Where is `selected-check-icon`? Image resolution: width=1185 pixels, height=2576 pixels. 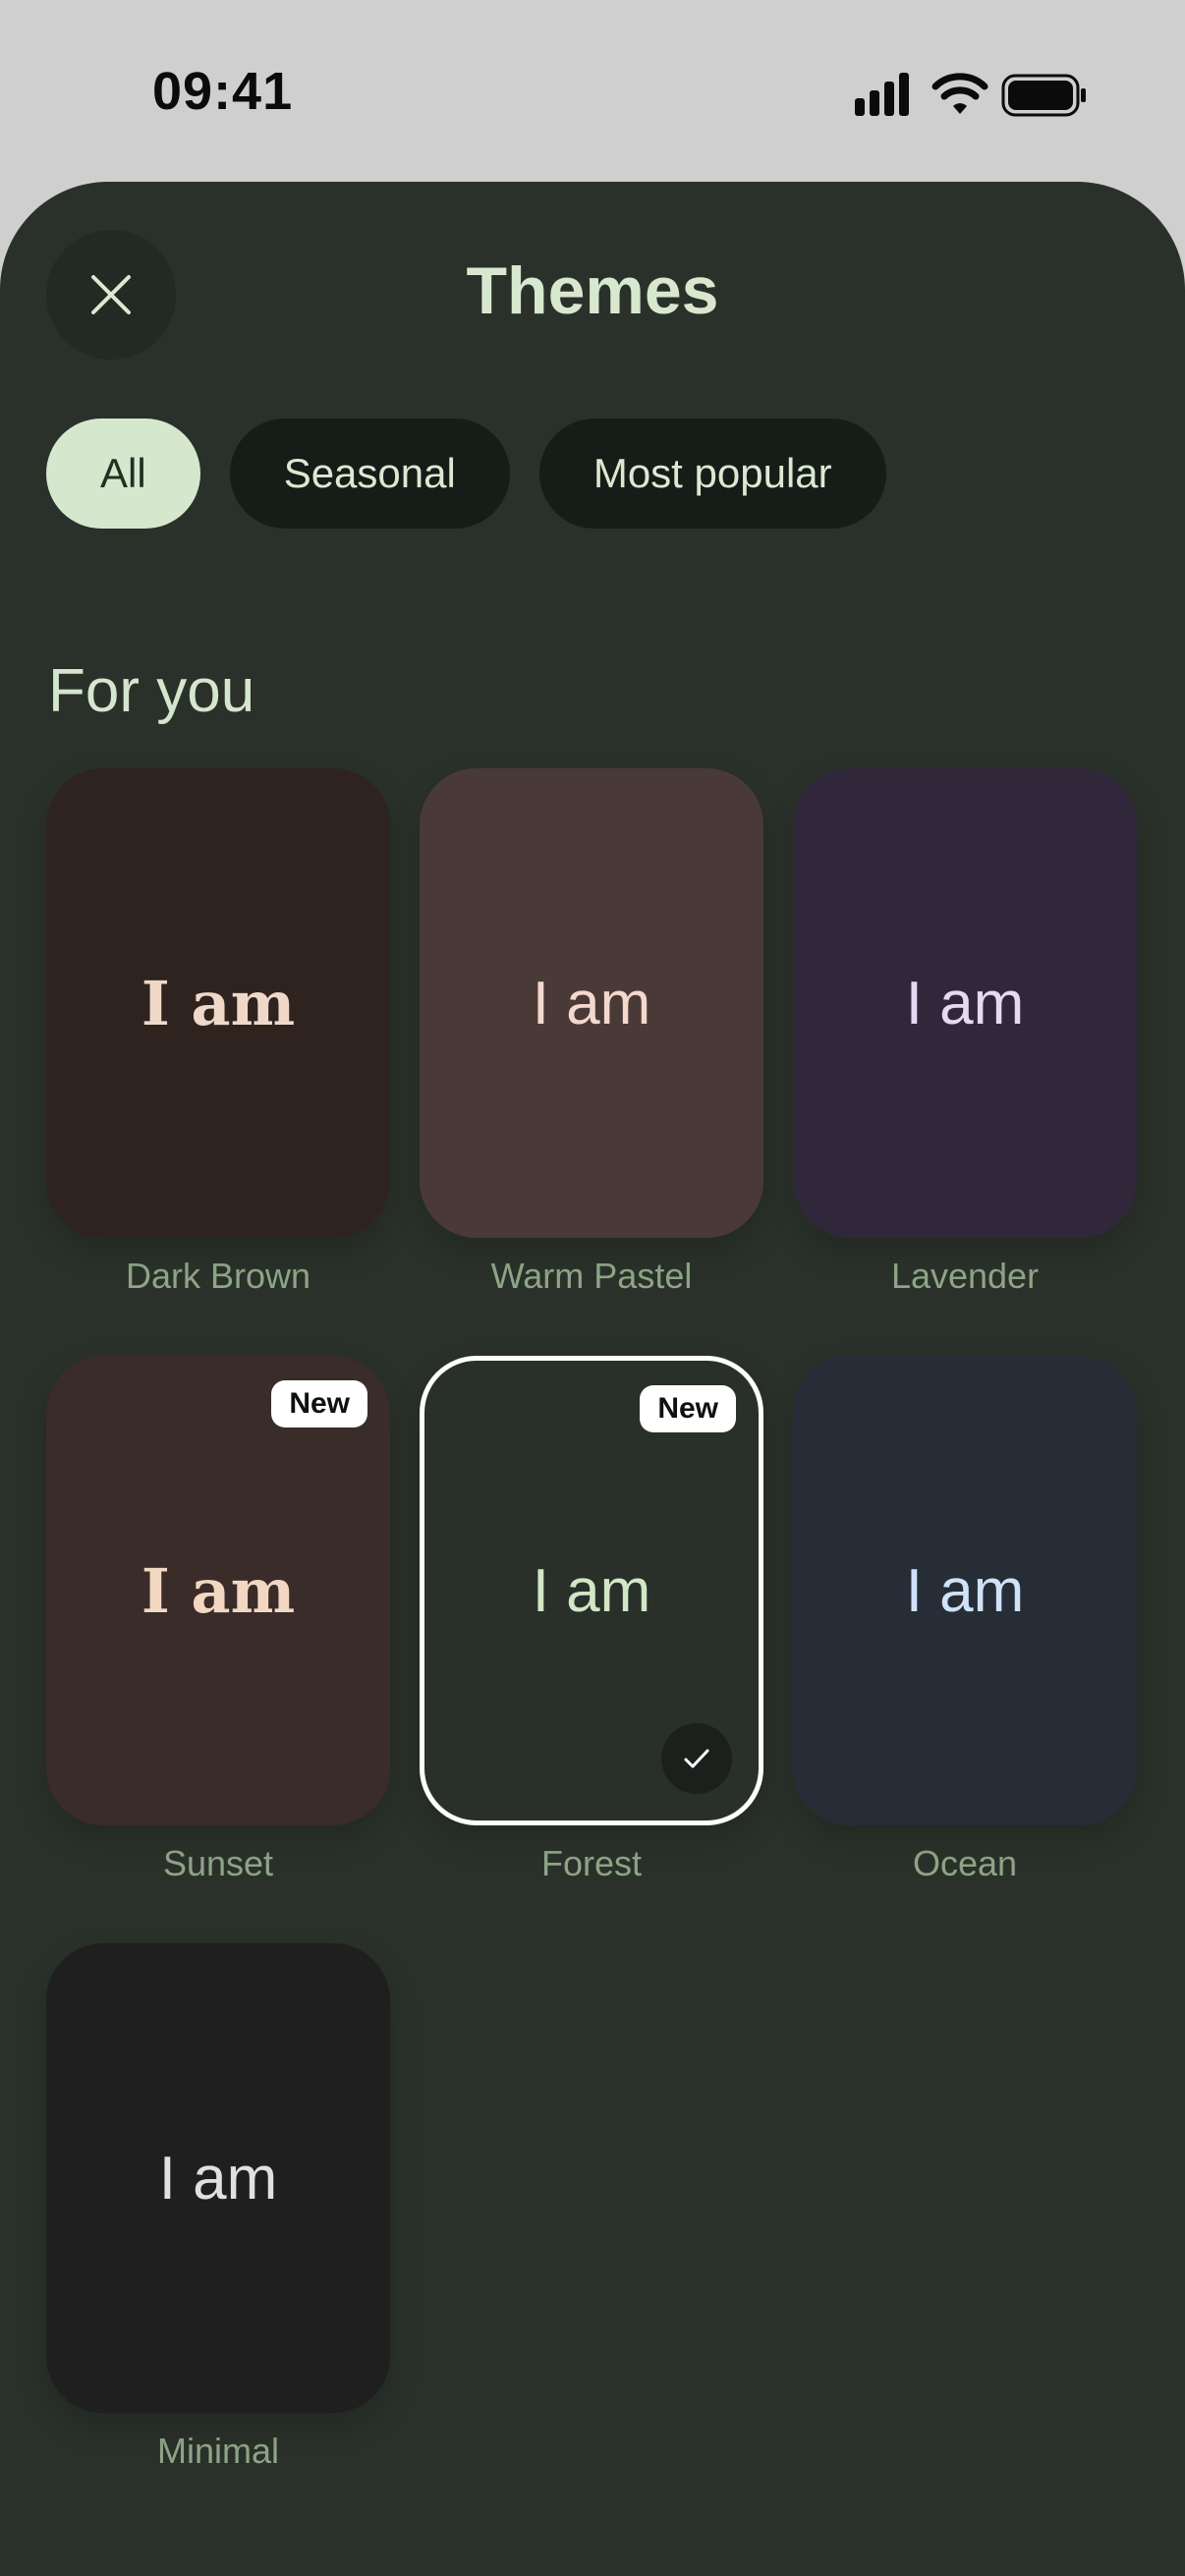 selected-check-icon is located at coordinates (697, 1758).